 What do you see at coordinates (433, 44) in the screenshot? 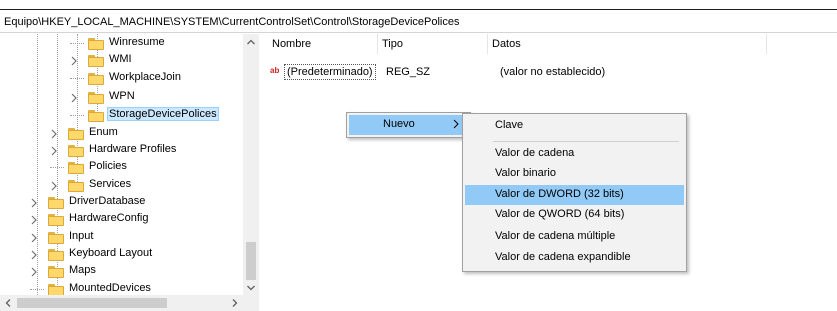
I see `column-header-type: Tipo` at bounding box center [433, 44].